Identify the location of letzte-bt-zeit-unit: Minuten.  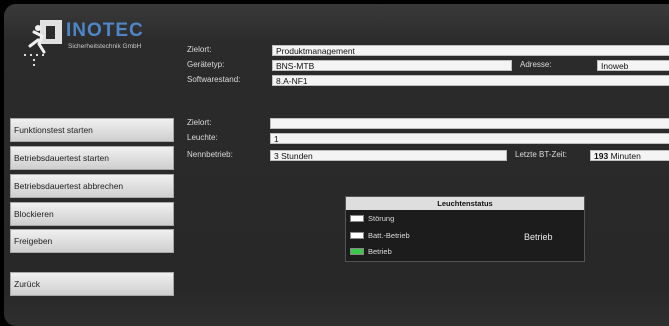
(625, 156).